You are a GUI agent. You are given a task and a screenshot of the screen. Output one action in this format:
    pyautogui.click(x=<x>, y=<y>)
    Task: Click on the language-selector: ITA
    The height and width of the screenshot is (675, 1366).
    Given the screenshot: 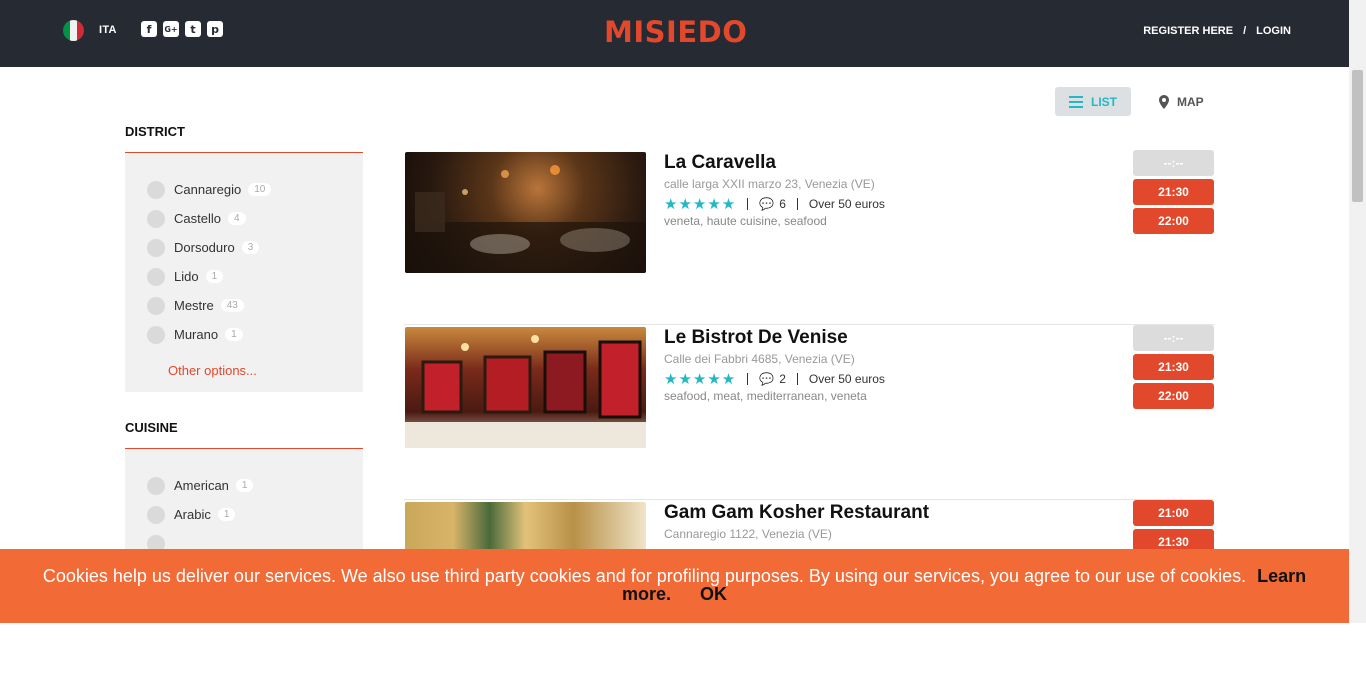 What is the action you would take?
    pyautogui.click(x=108, y=30)
    